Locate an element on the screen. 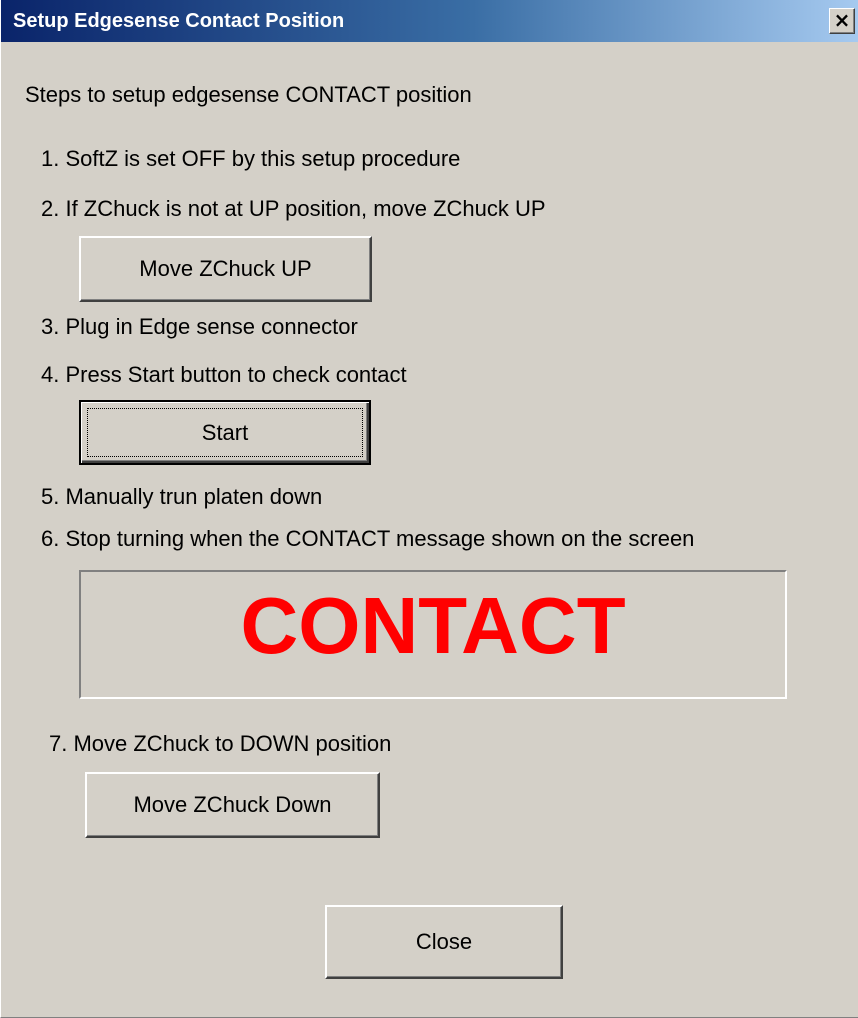  window-title: Setup Edgesense Contact Position is located at coordinates (179, 21).